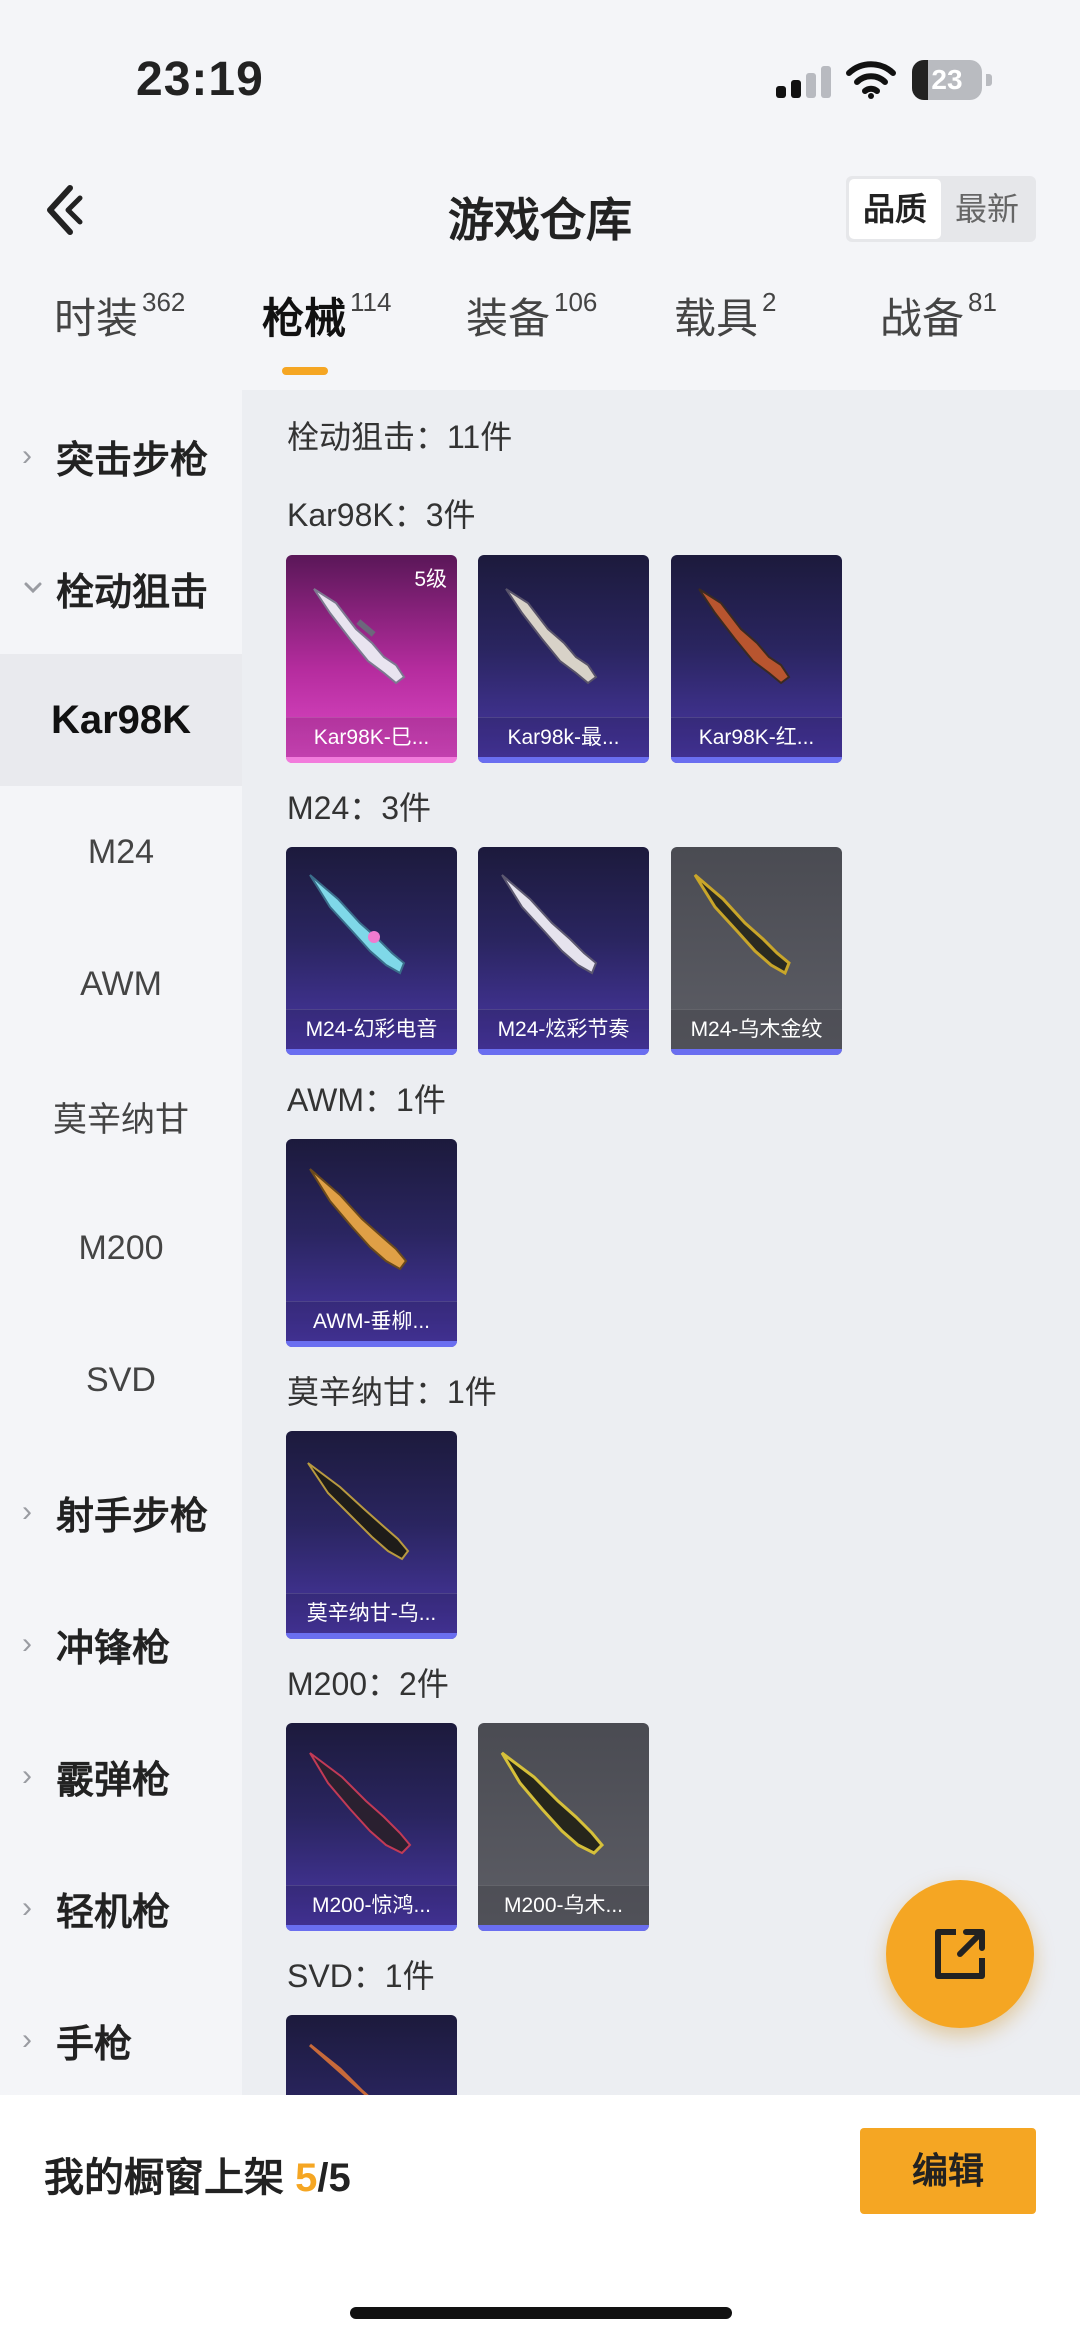  Describe the element at coordinates (576, 302) in the screenshot. I see `tab-count: 106` at that location.